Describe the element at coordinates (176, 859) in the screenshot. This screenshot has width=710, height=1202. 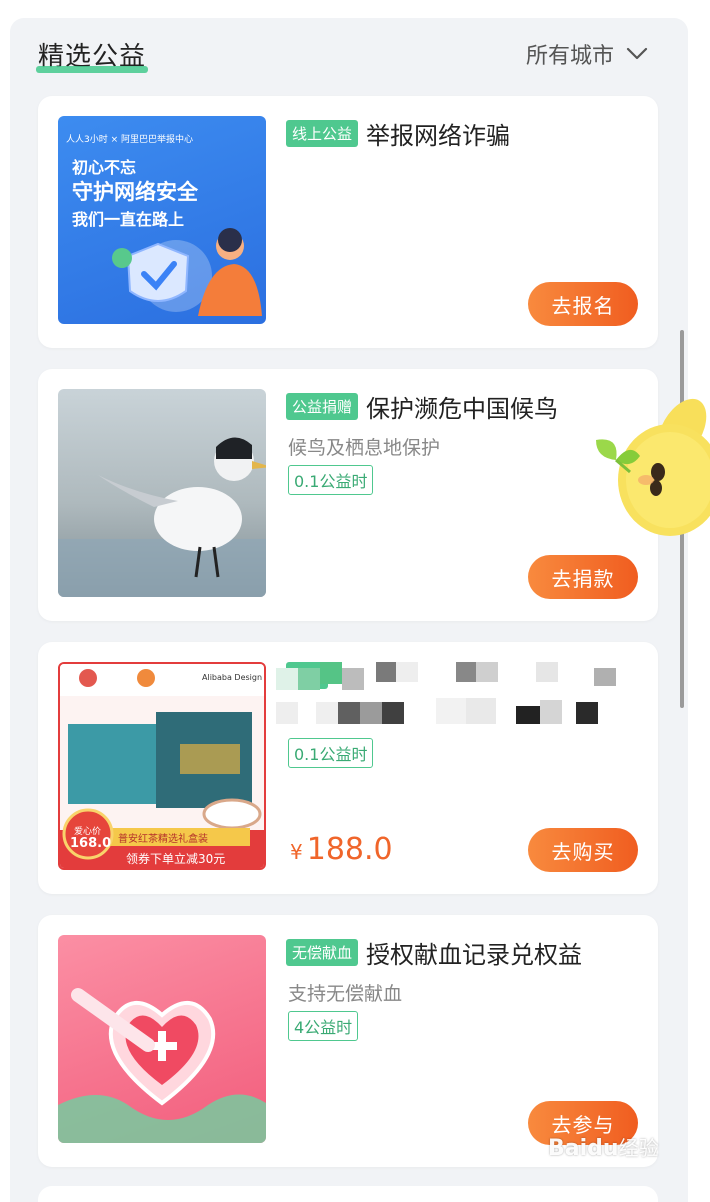
I see `promo-text: 领券下单立减30元` at that location.